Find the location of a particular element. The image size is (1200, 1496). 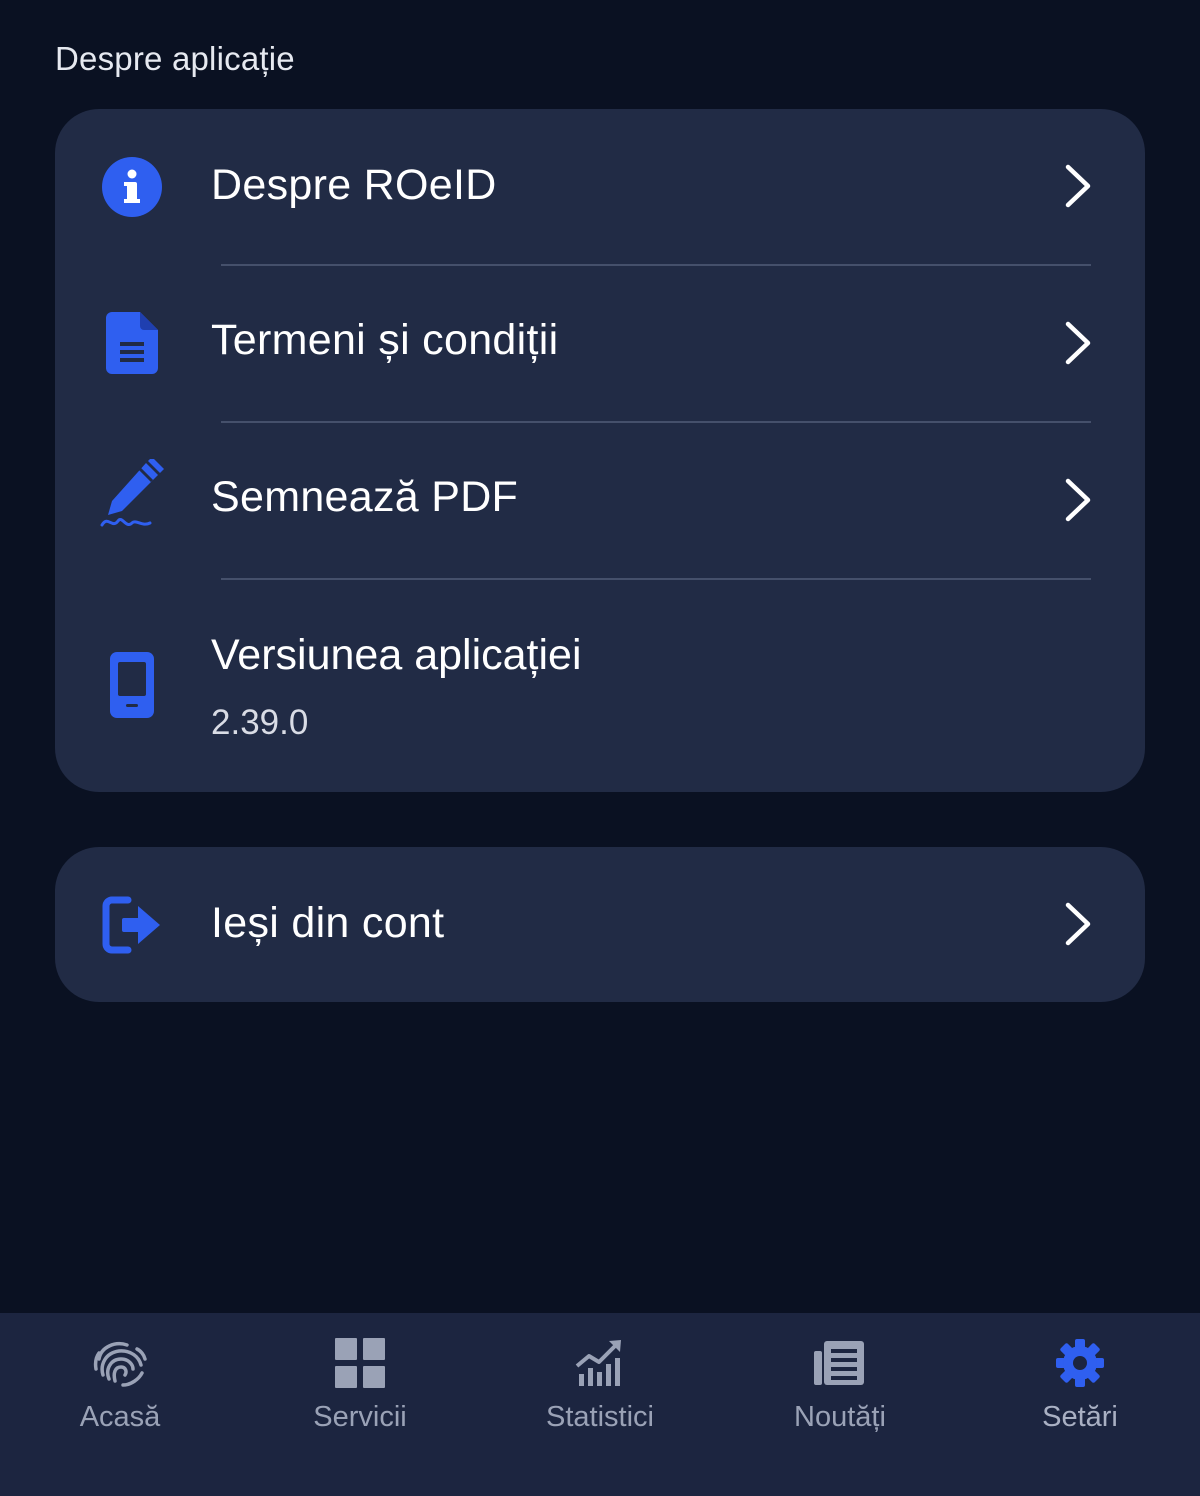

terms-label: Termeni și condiții is located at coordinates (385, 340).